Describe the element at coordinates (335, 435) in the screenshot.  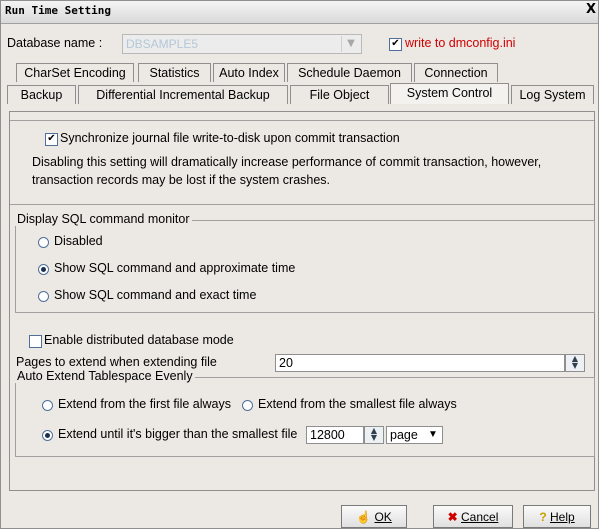
I see `auto-extend-value-input: 12800` at that location.